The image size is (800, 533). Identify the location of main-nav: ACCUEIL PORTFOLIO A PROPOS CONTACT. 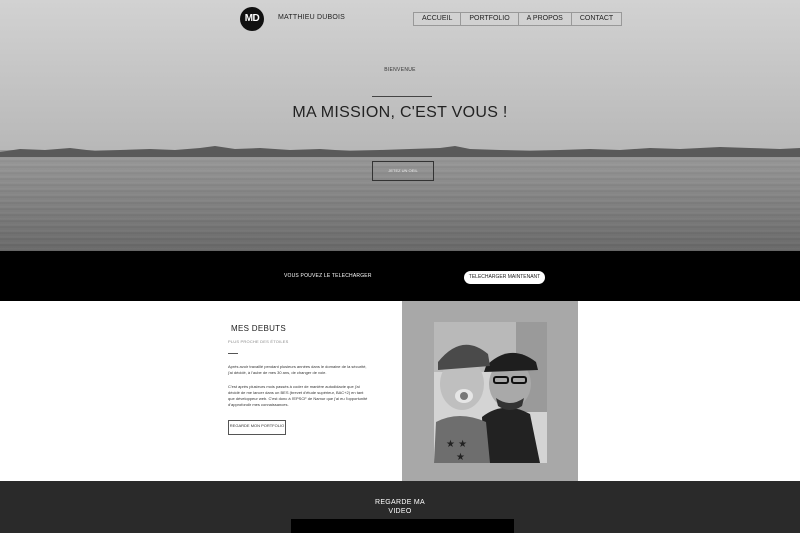
(518, 19).